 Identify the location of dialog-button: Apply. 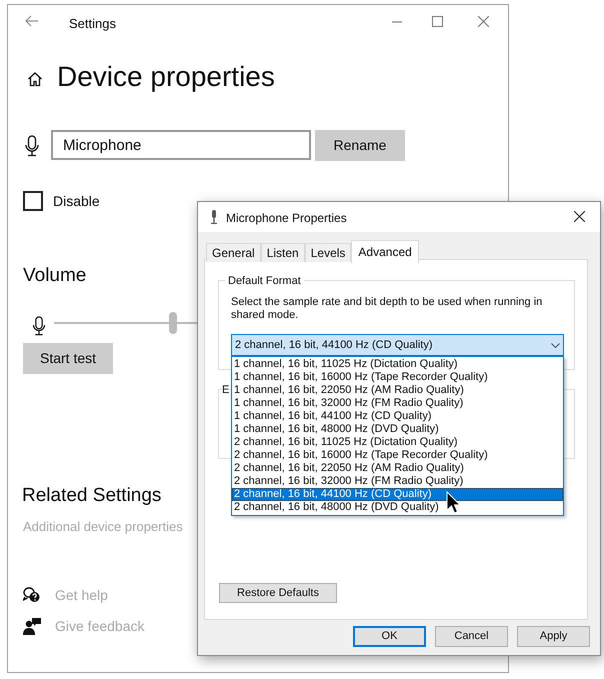
(553, 636).